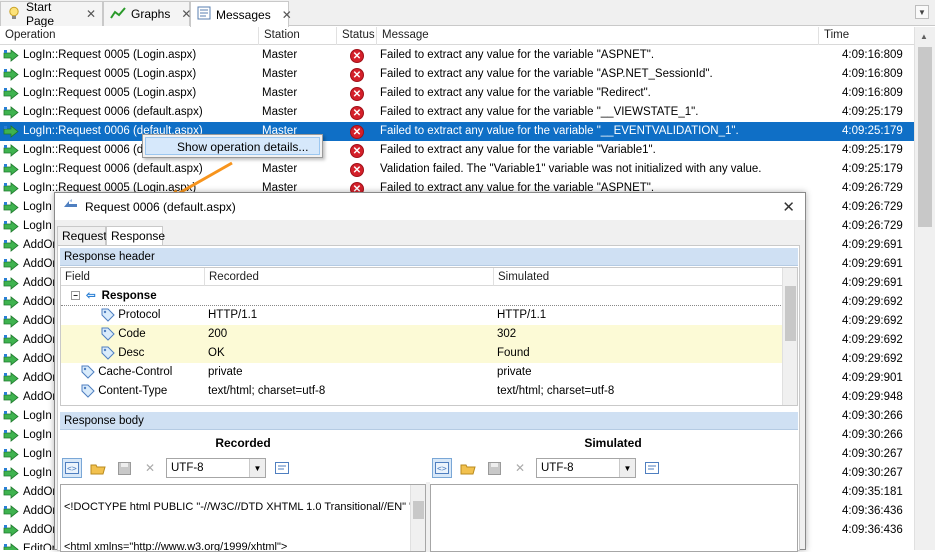 The width and height of the screenshot is (935, 552). Describe the element at coordinates (118, 14) in the screenshot. I see `graph-icon` at that location.